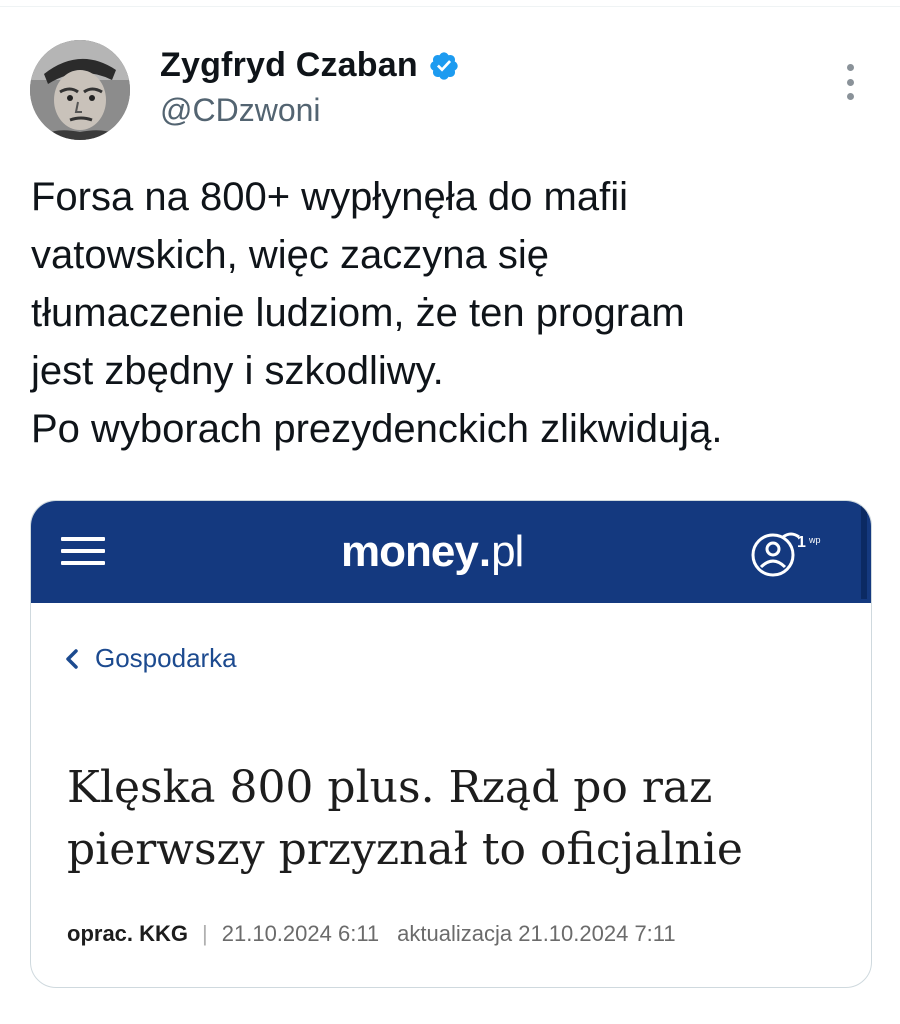  I want to click on author-handle: @CDzwoni, so click(240, 110).